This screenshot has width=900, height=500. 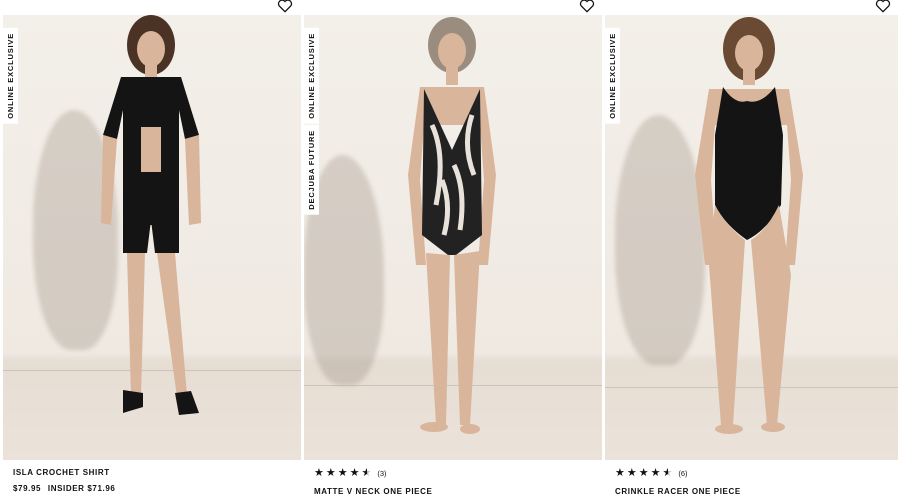 What do you see at coordinates (453, 473) in the screenshot?
I see `rating-stars: ★ ★ ★ ★ ★ (3)` at bounding box center [453, 473].